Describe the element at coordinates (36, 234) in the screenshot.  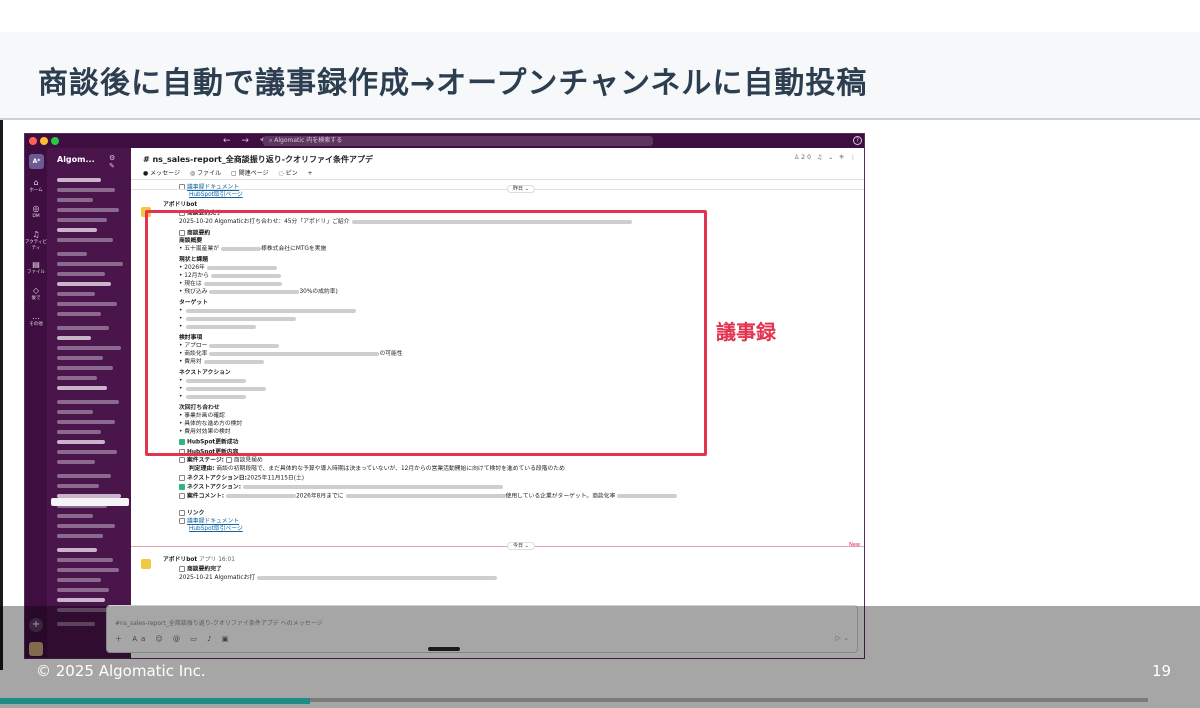
I see `bell-icon: ♫` at that location.